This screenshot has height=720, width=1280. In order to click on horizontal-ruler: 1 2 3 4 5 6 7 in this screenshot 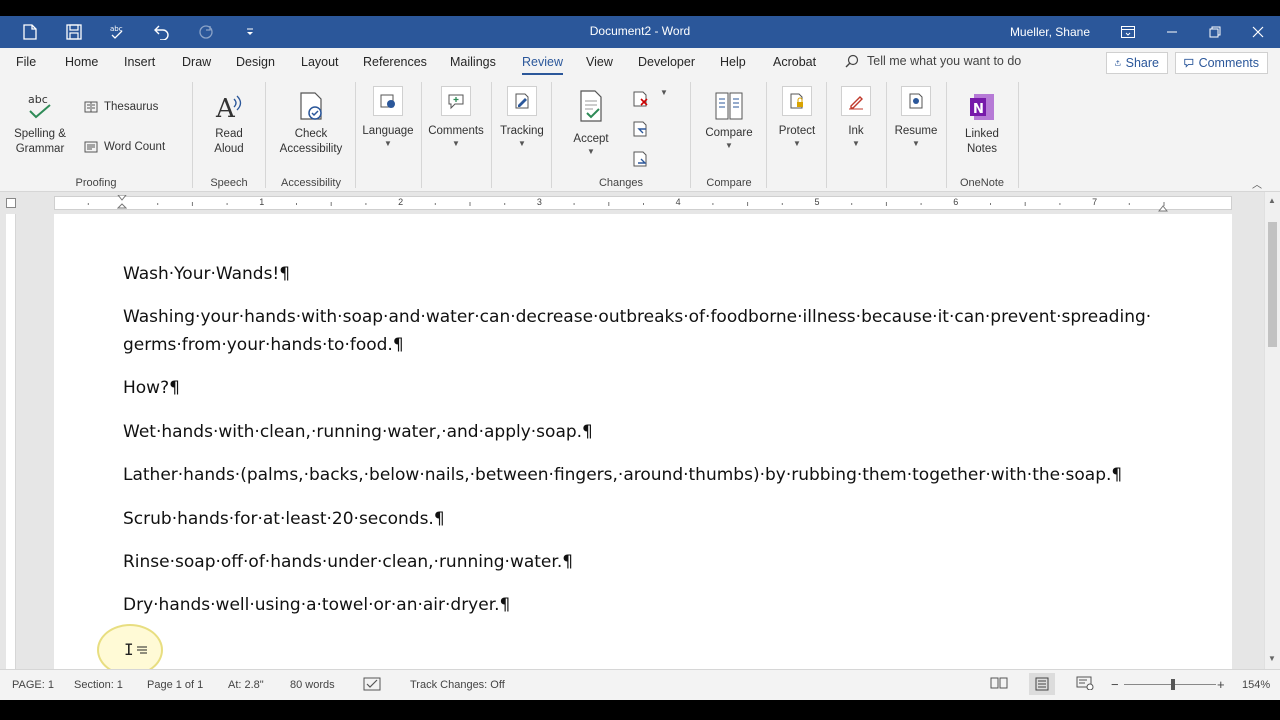, I will do `click(643, 203)`.